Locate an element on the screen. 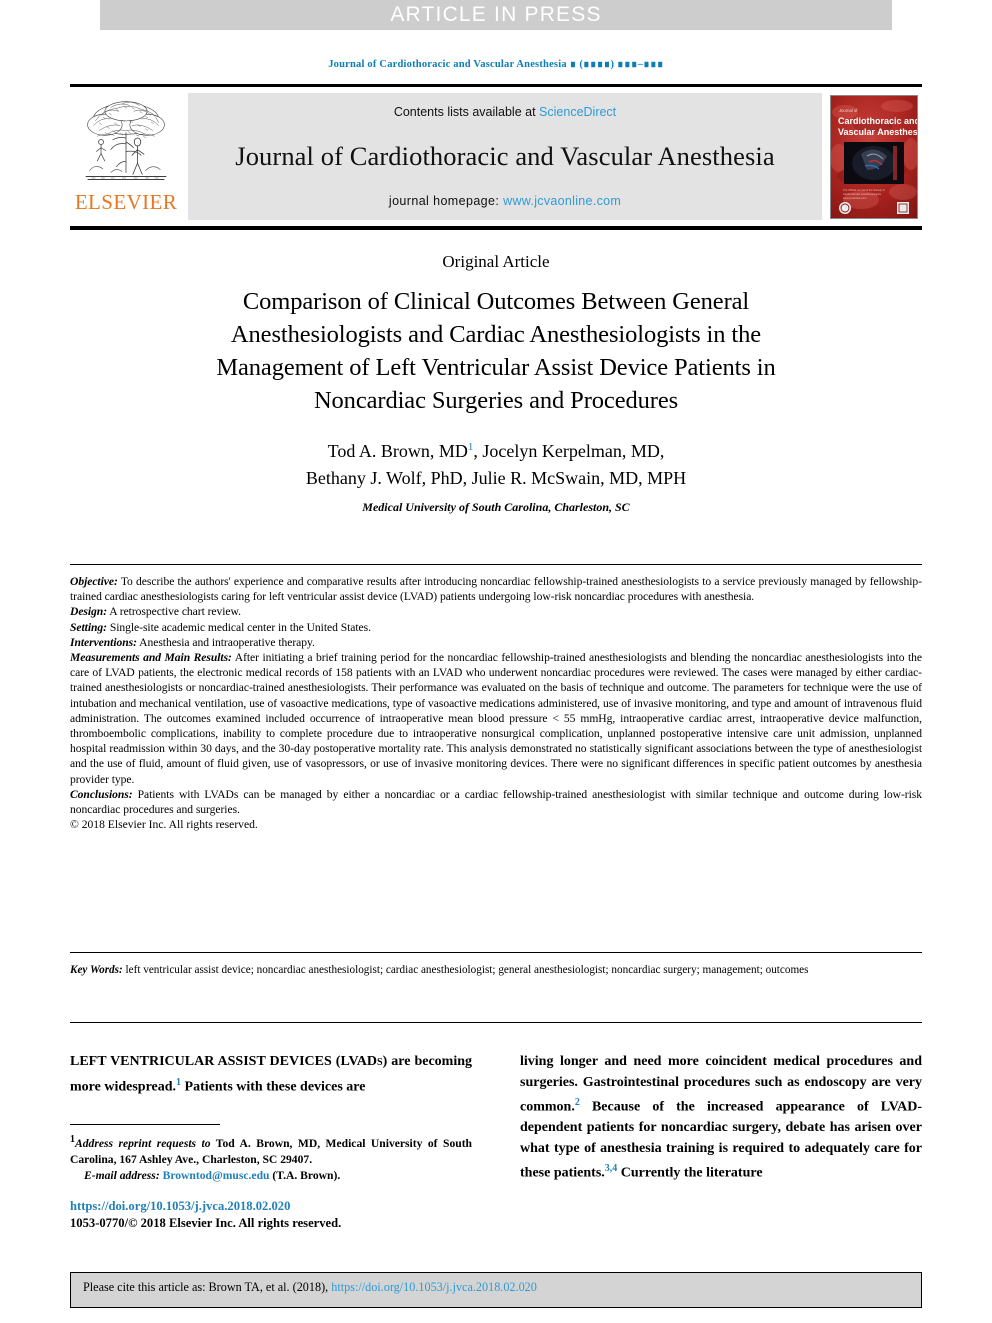 Image resolution: width=992 pixels, height=1323 pixels. abstract-conclusions-label: Conclusions: is located at coordinates (101, 794).